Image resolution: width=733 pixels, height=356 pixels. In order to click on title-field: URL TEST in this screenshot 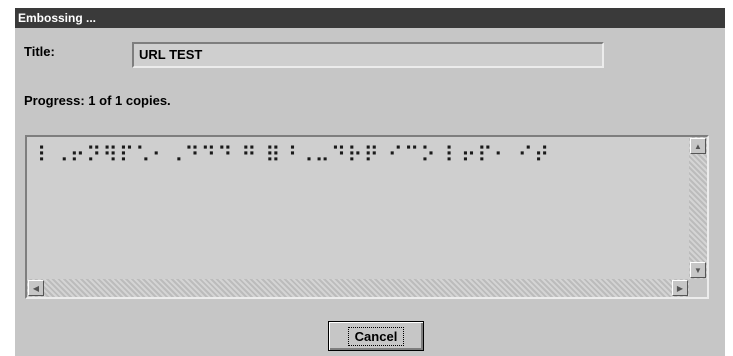, I will do `click(368, 55)`.